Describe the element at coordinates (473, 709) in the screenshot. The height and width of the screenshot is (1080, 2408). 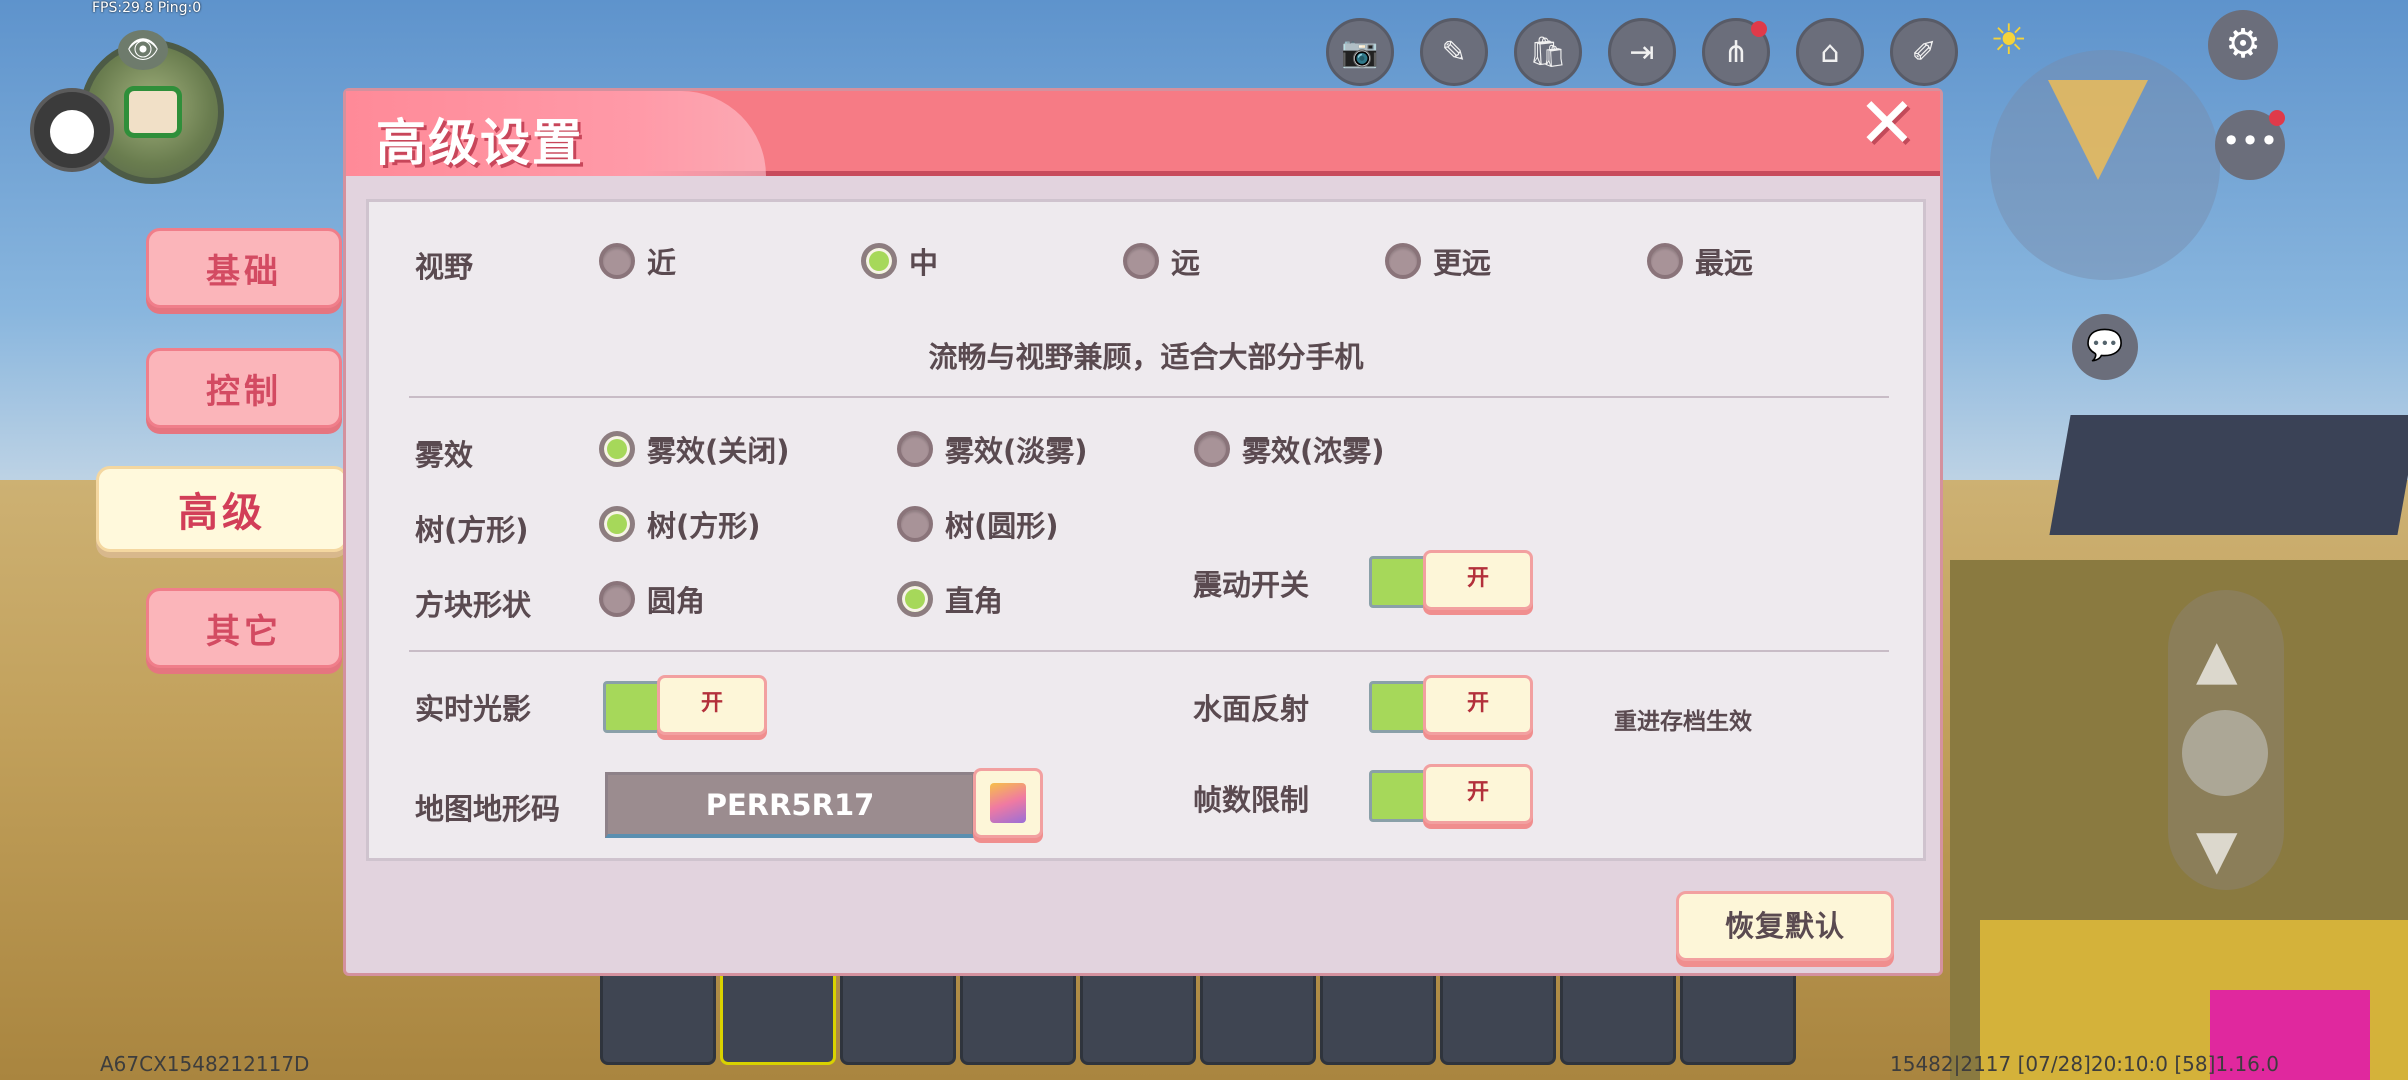
I see `realtime-shadow-label: 实时光影` at that location.